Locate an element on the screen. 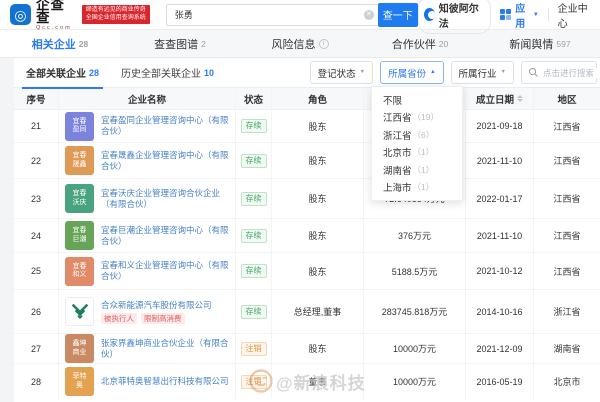  date-cell: 2014-10-16 is located at coordinates (500, 311).